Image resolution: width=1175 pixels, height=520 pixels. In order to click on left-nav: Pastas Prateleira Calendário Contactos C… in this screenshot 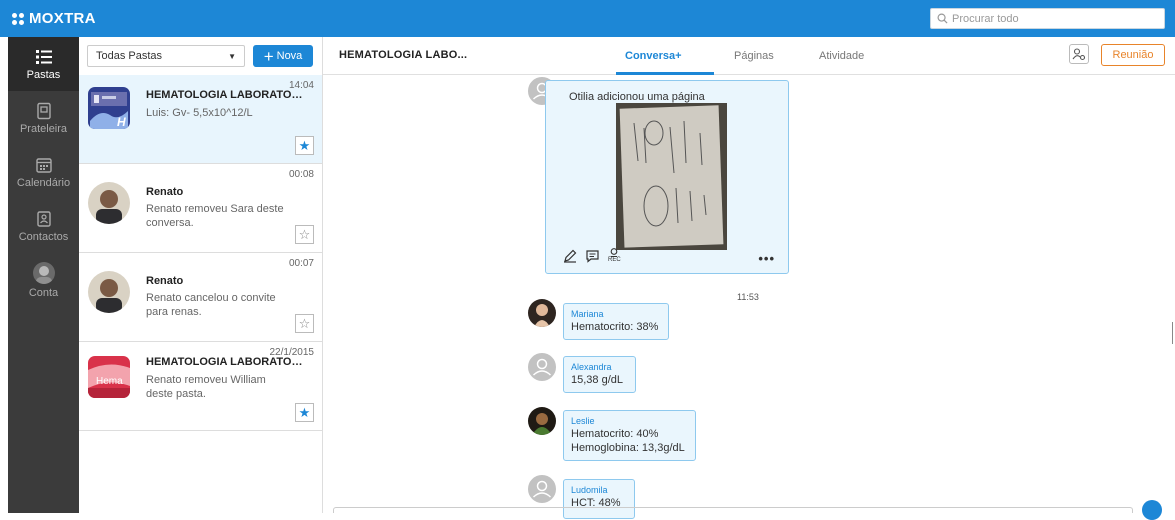, I will do `click(43, 275)`.